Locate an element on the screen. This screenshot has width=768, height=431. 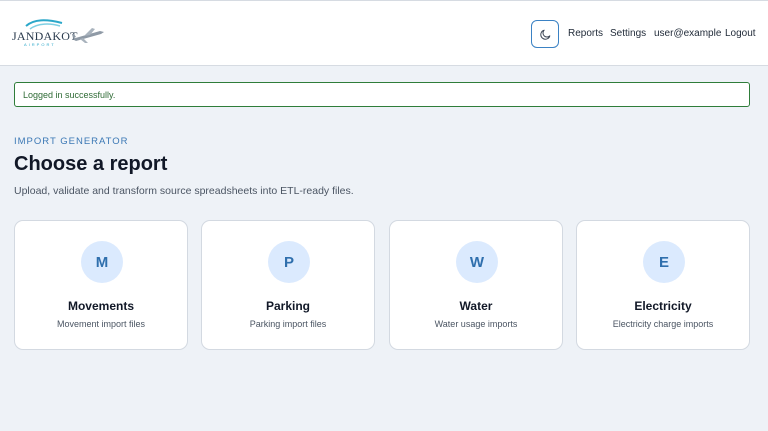
report-badge-w: W is located at coordinates (477, 262).